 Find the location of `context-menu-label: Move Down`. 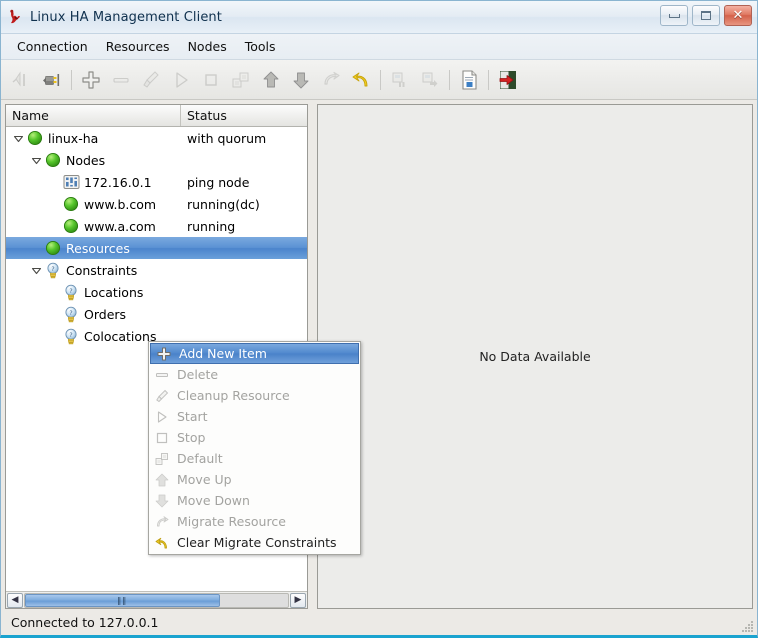

context-menu-label: Move Down is located at coordinates (213, 500).